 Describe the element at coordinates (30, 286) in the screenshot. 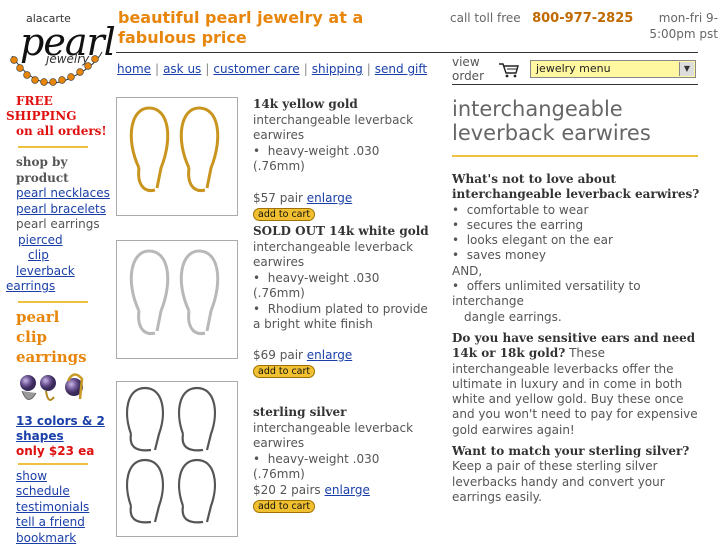

I see `sidebar-item-leverback-earrings: earrings` at that location.